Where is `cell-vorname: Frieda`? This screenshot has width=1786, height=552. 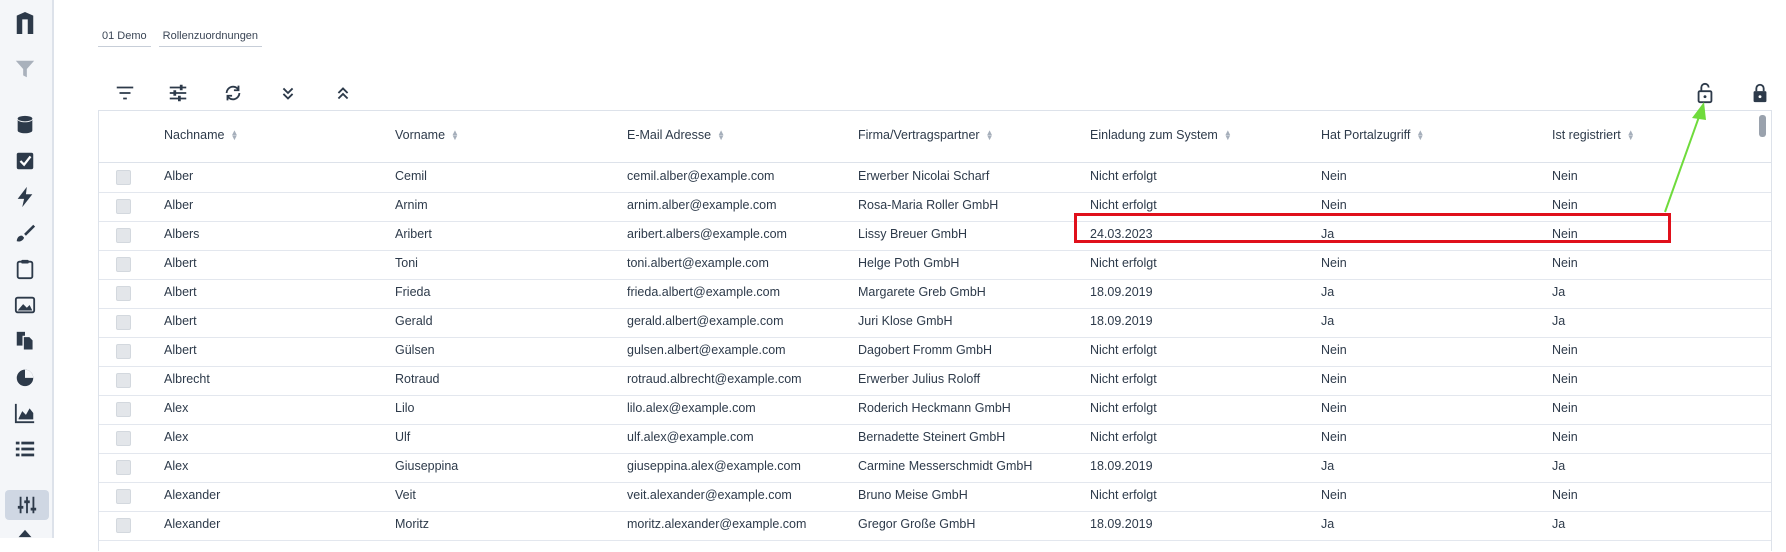
cell-vorname: Frieda is located at coordinates (413, 292).